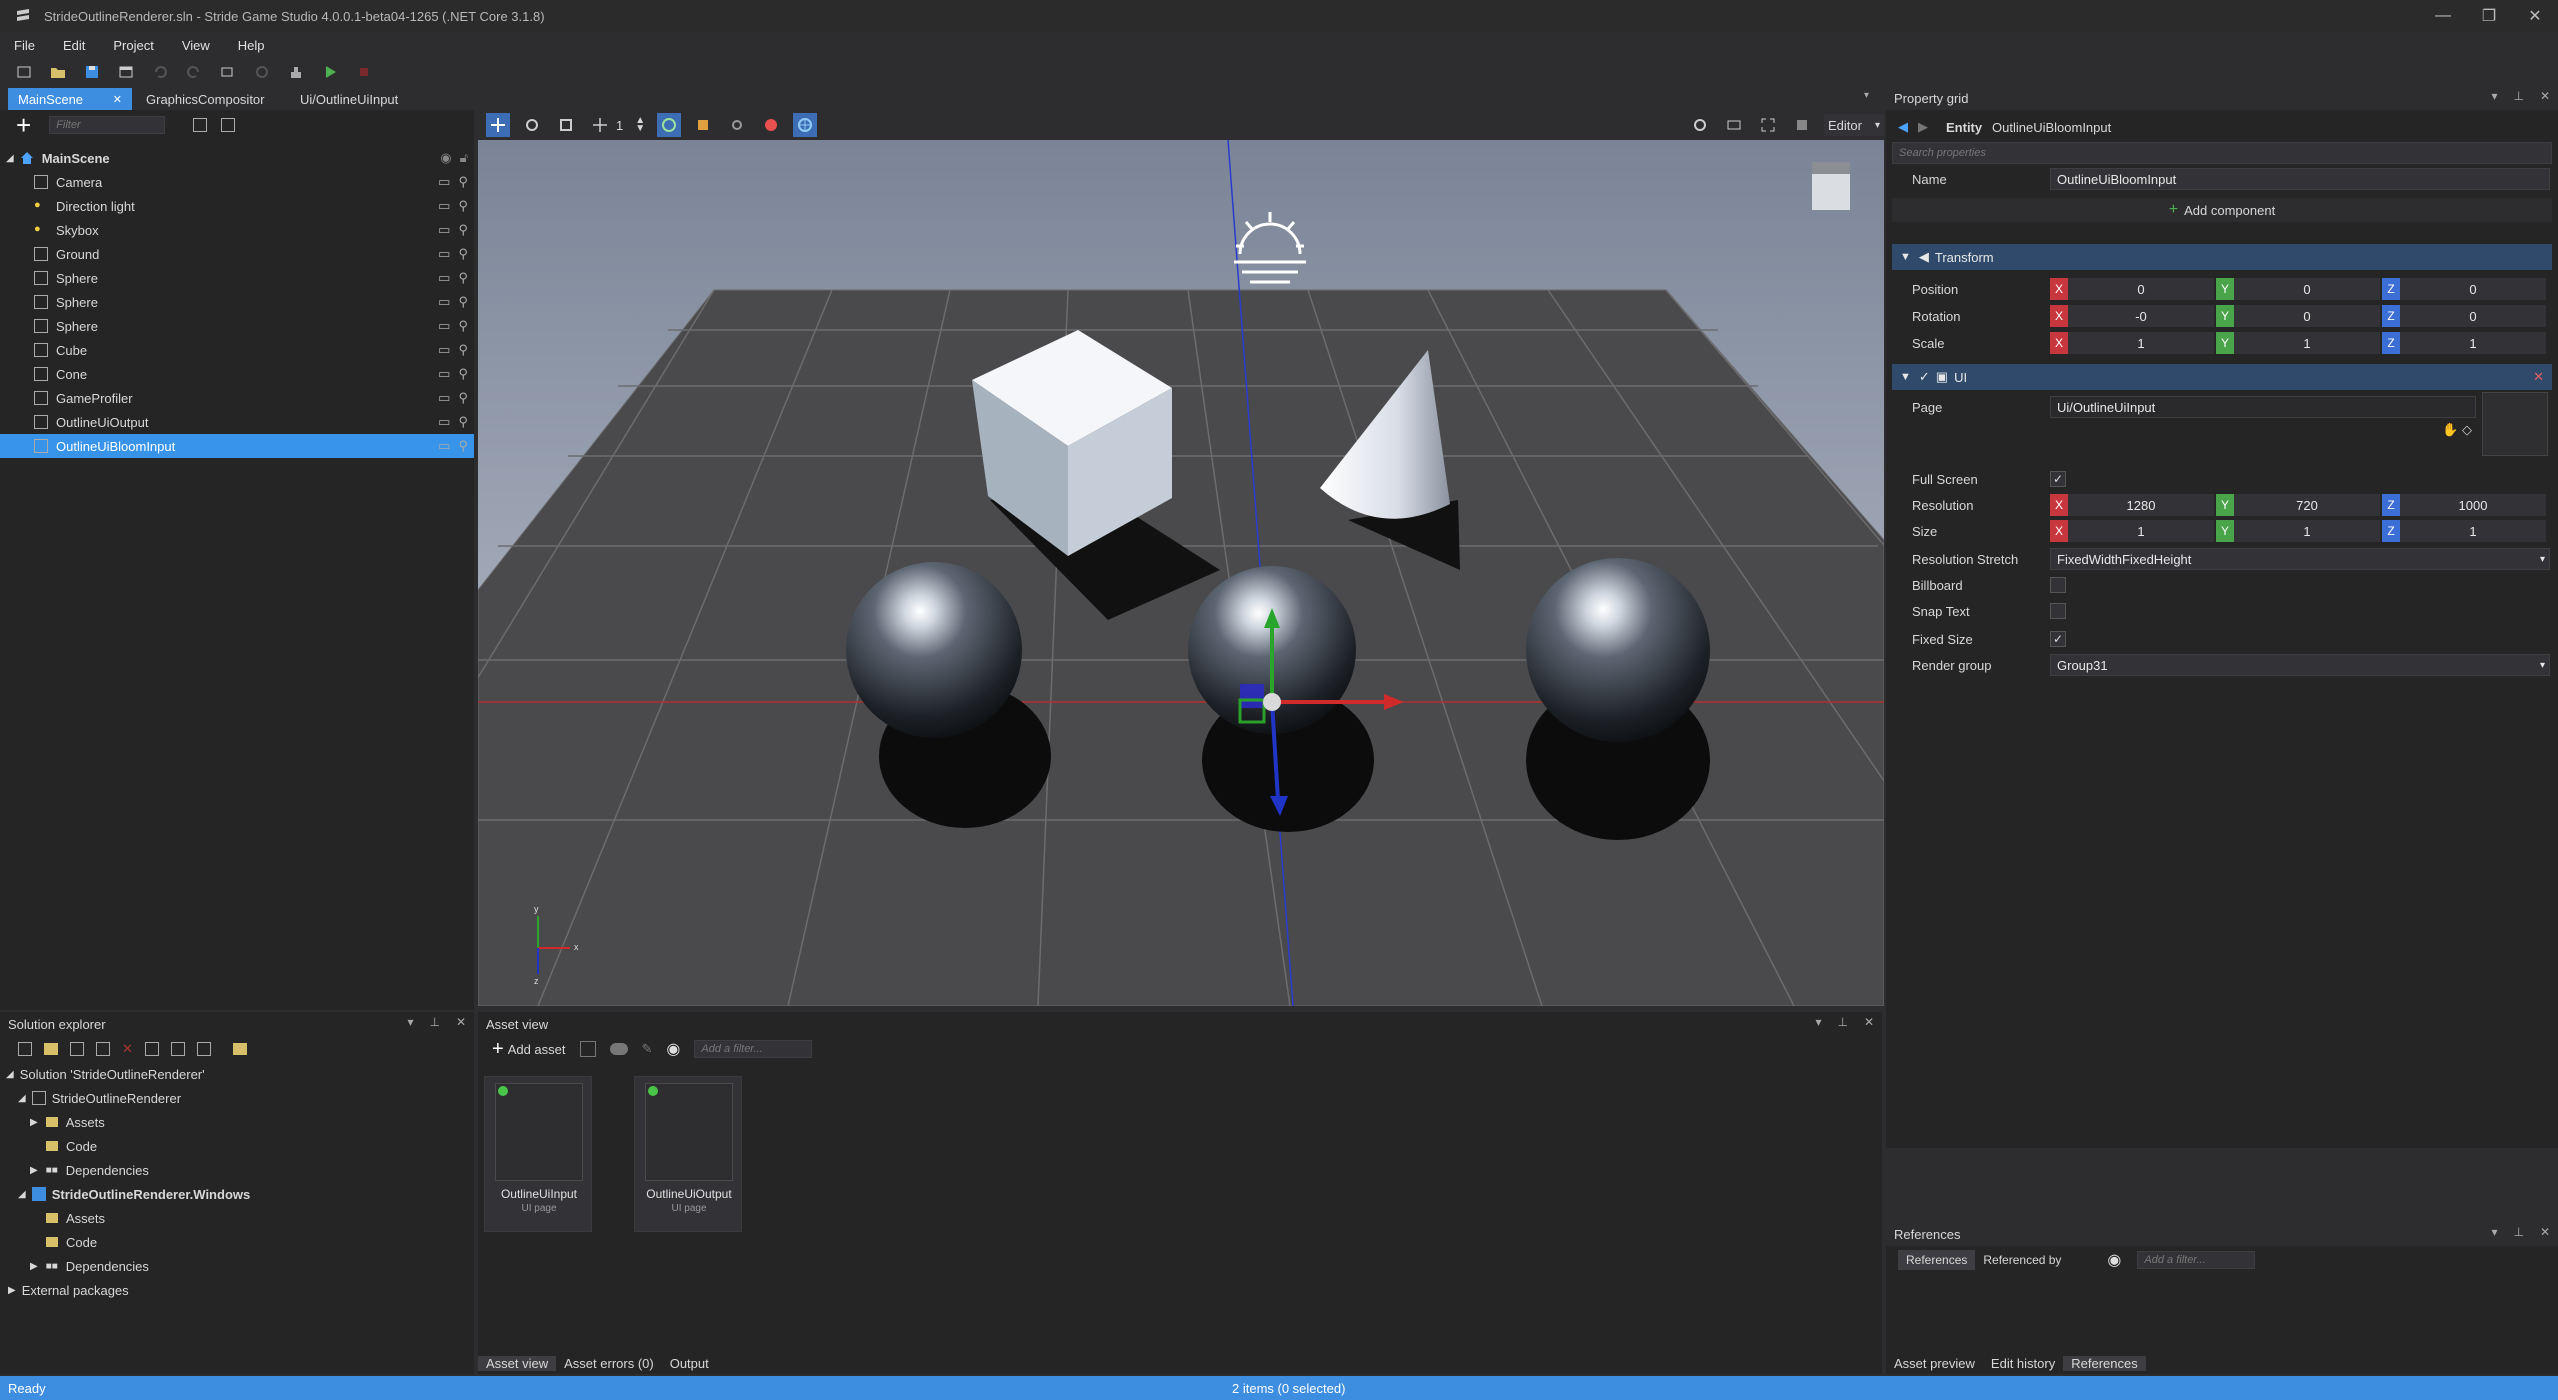 This screenshot has height=1400, width=2558. Describe the element at coordinates (2022, 1260) in the screenshot. I see `tab-referenced-by: Referenced by` at that location.